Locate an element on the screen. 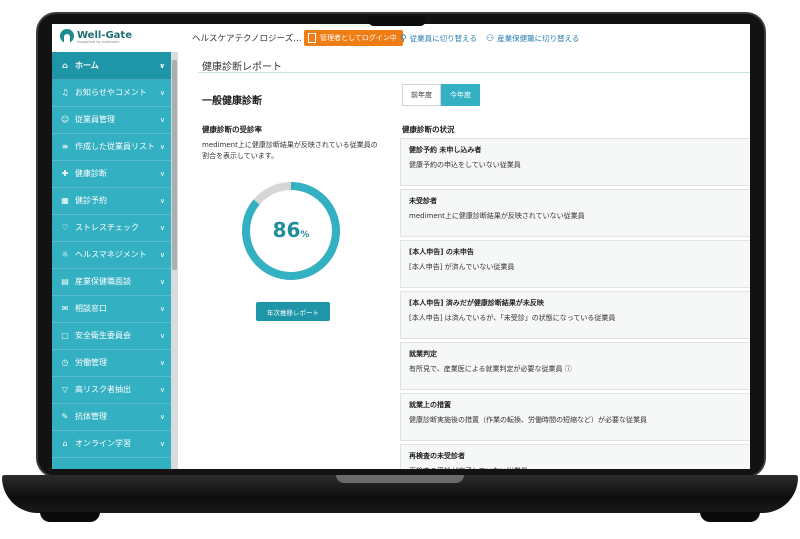 The image size is (800, 539). sidebar-item-label: ホーム is located at coordinates (87, 65).